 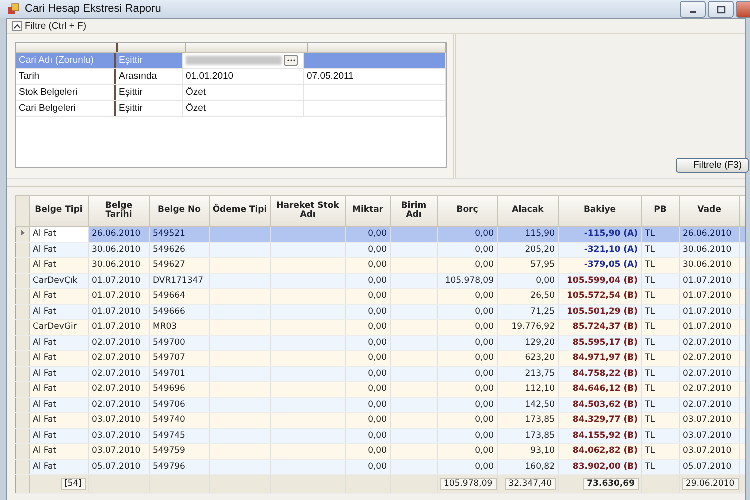 I want to click on table-cell: 84.155,92 (B), so click(x=605, y=435).